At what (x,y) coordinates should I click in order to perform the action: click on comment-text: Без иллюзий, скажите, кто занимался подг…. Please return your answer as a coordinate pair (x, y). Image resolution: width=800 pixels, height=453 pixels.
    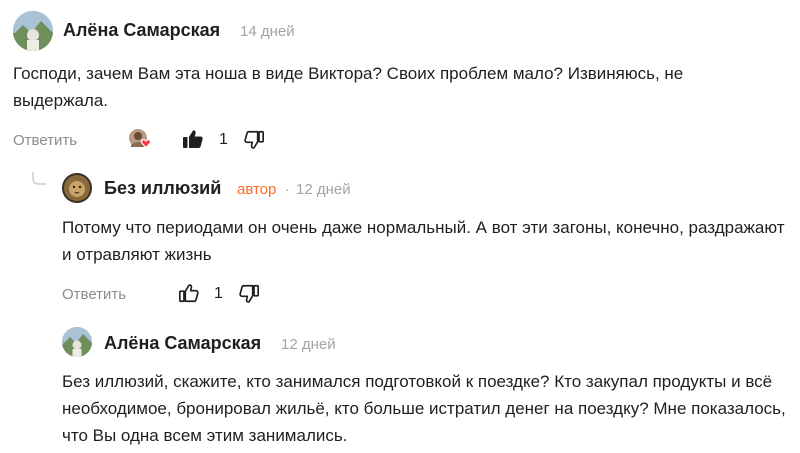
    Looking at the image, I should click on (424, 408).